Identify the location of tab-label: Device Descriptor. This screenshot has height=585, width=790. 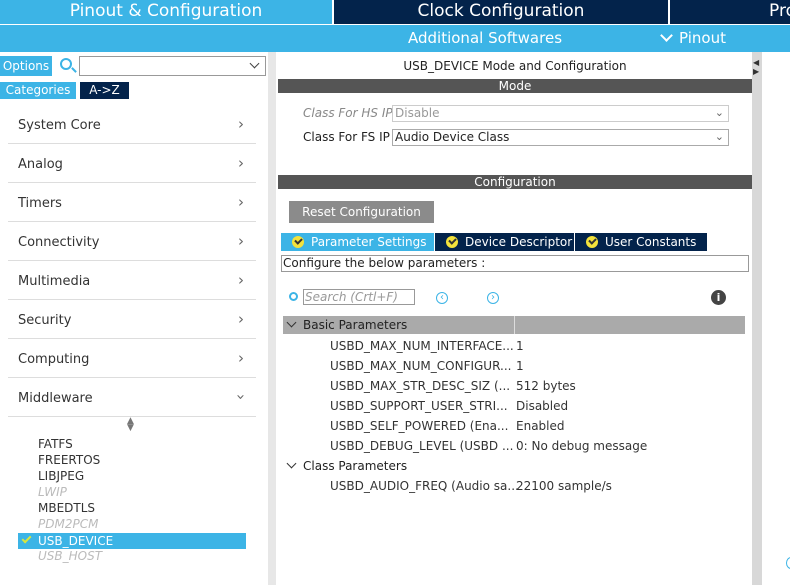
(519, 242).